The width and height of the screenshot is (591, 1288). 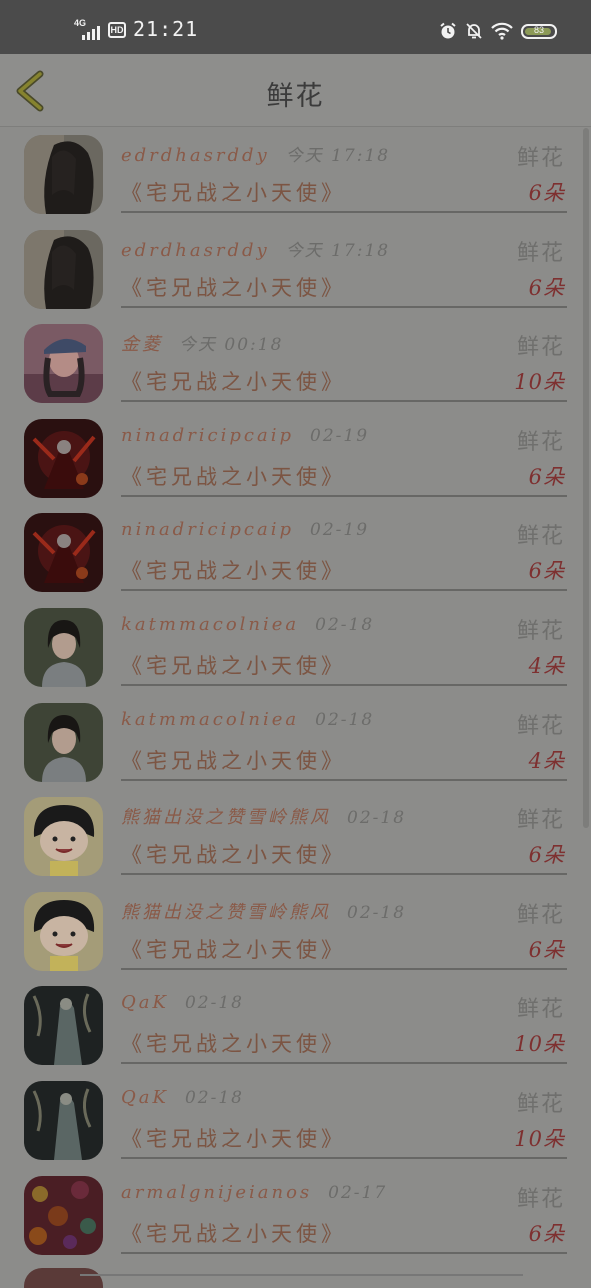 What do you see at coordinates (63, 1278) in the screenshot?
I see `avatar-partial` at bounding box center [63, 1278].